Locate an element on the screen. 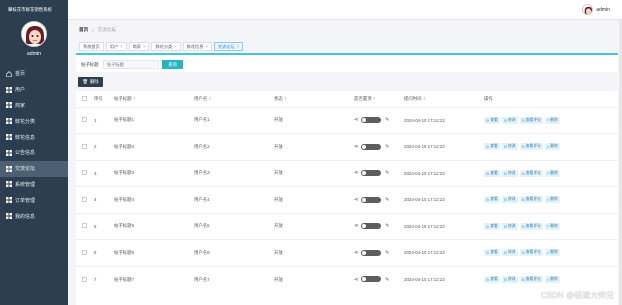 This screenshot has width=622, height=305. sidebar-item-label: 首页 is located at coordinates (20, 74).